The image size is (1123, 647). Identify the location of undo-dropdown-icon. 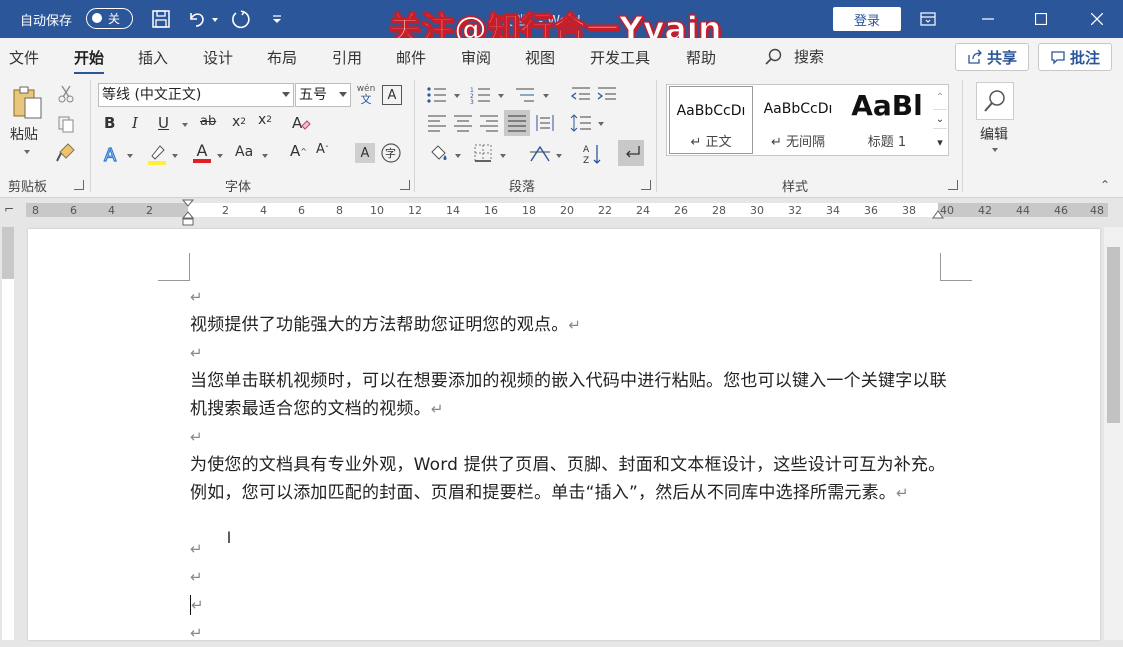
(215, 20).